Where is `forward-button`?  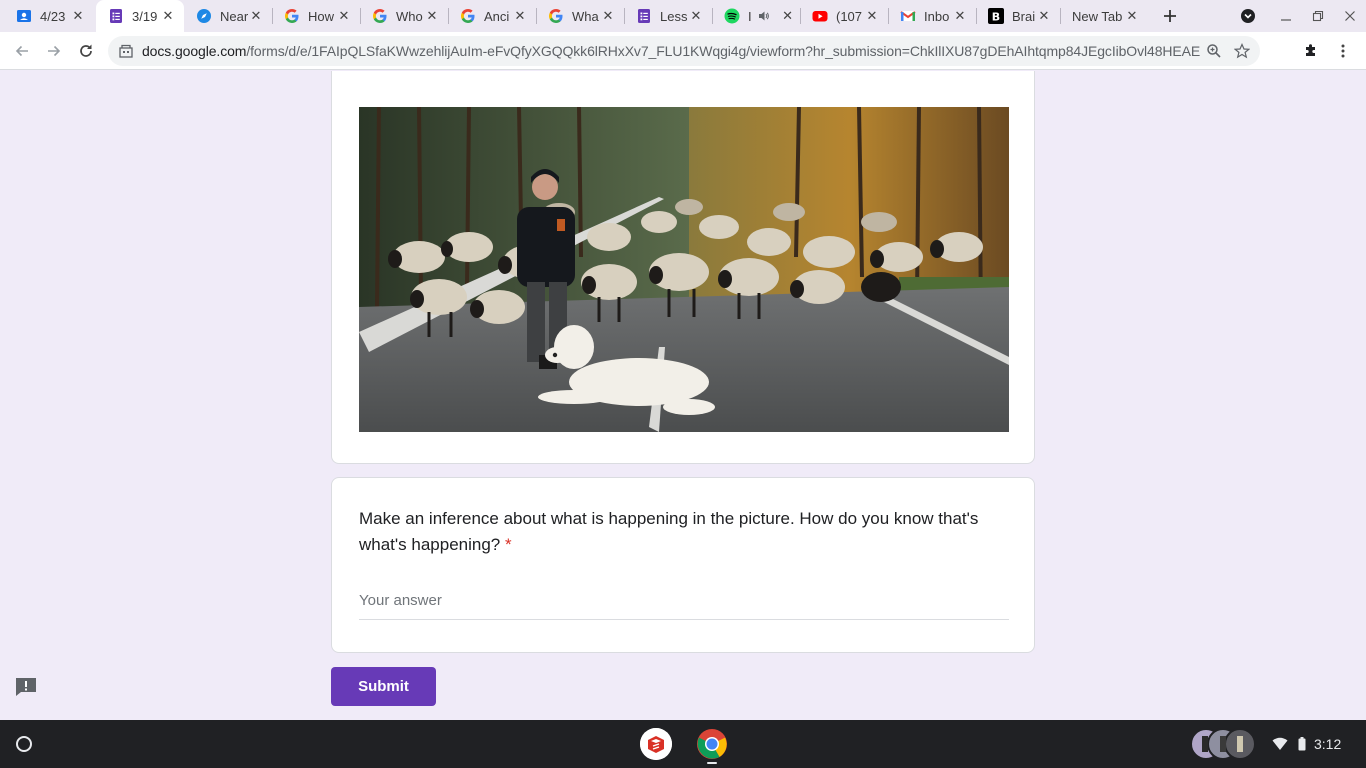
forward-button is located at coordinates (54, 51).